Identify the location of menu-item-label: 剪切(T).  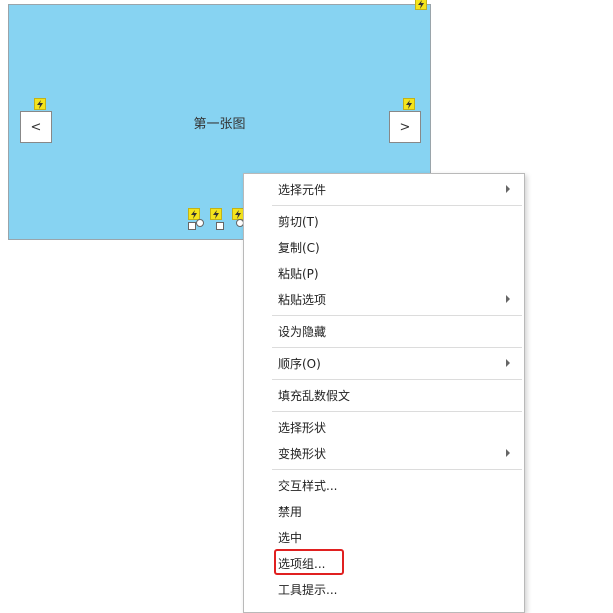
(298, 221).